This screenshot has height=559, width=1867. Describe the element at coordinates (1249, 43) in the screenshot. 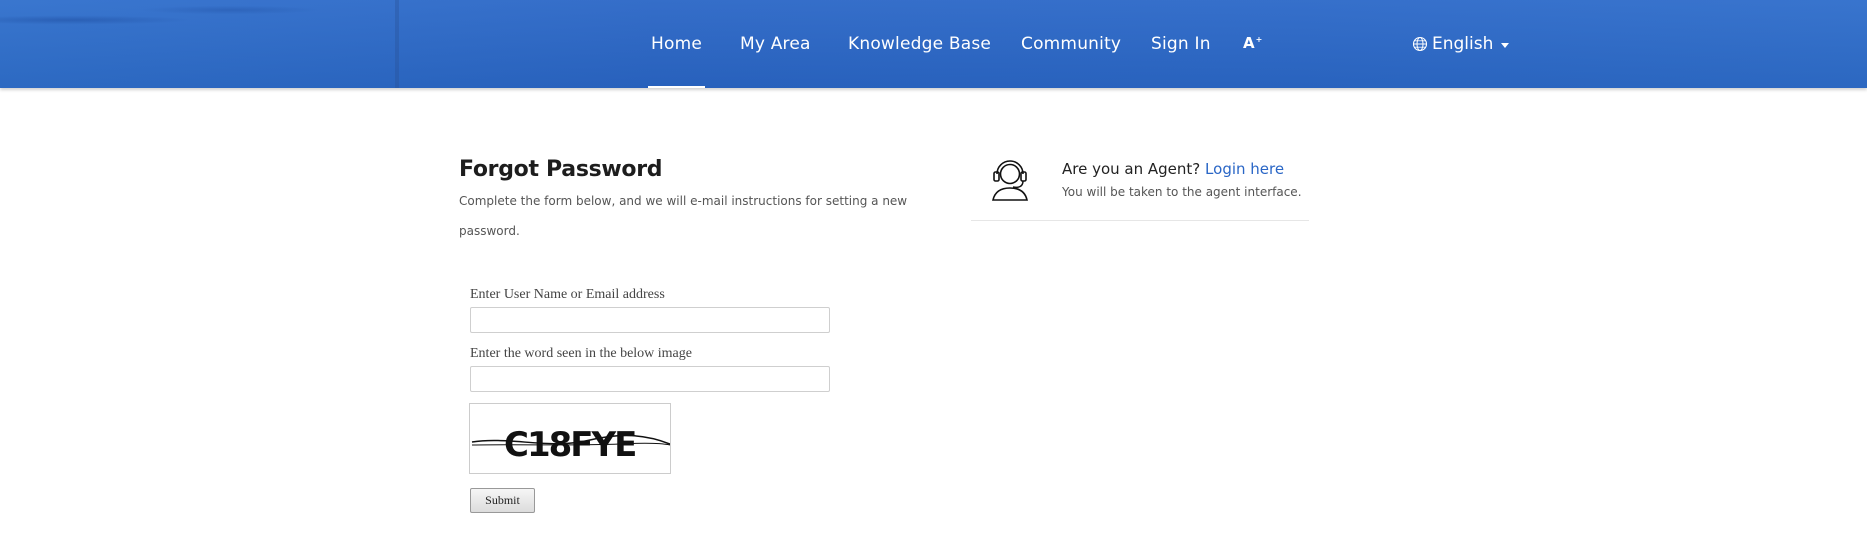

I see `font-size-icon-letter: A` at that location.